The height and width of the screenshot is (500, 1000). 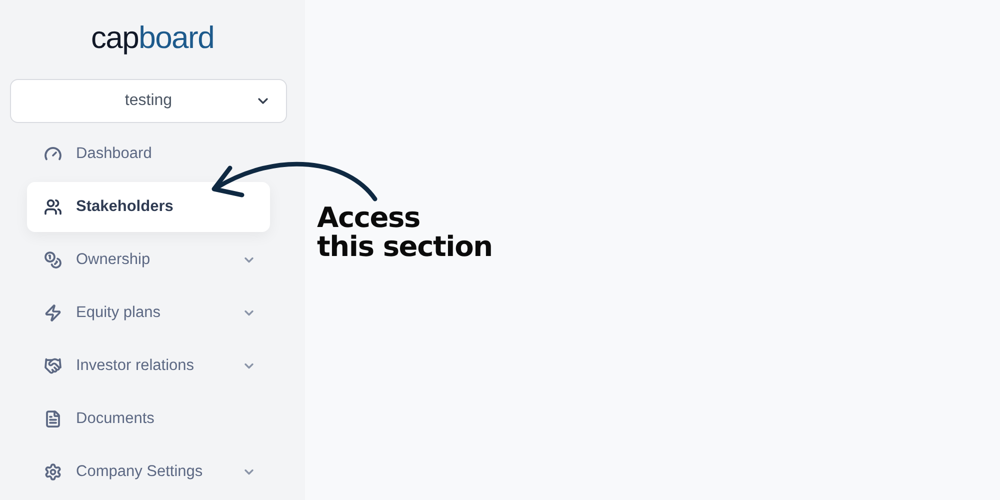 What do you see at coordinates (152, 37) in the screenshot?
I see `logo: capboard` at bounding box center [152, 37].